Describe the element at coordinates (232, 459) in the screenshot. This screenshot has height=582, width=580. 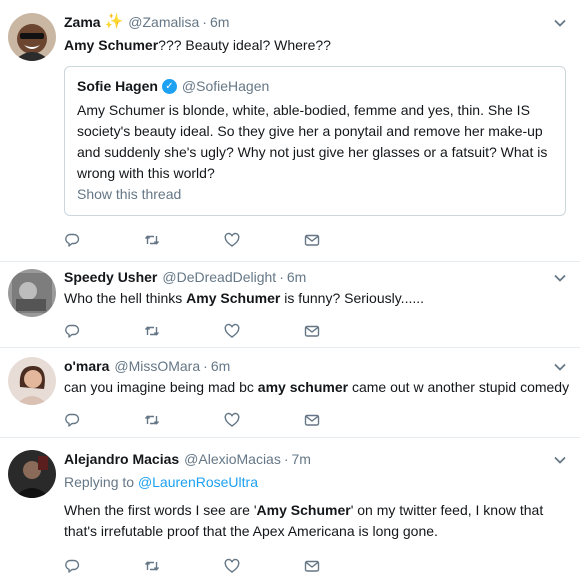
I see `user-handle: @AlexioMacias` at that location.